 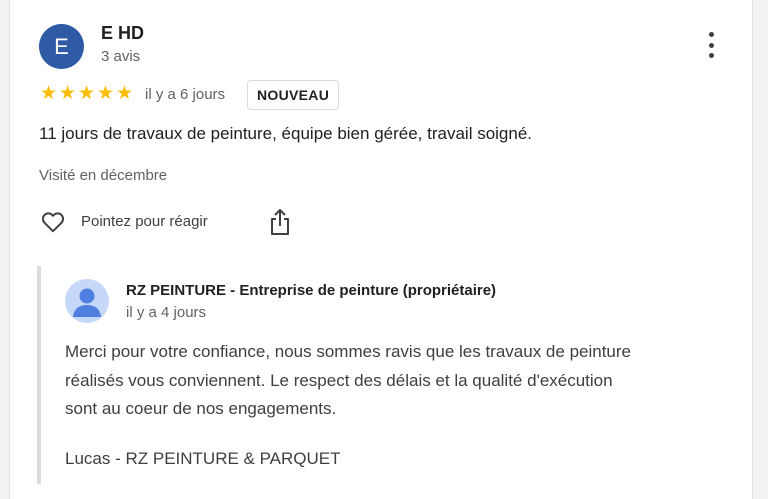 I want to click on star-rating: ★ ★ ★ ★ ★, so click(x=86, y=94).